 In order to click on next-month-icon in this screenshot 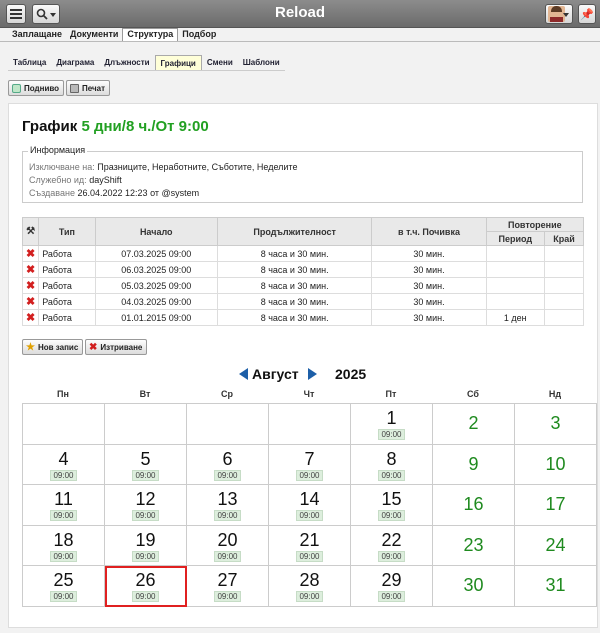, I will do `click(312, 374)`.